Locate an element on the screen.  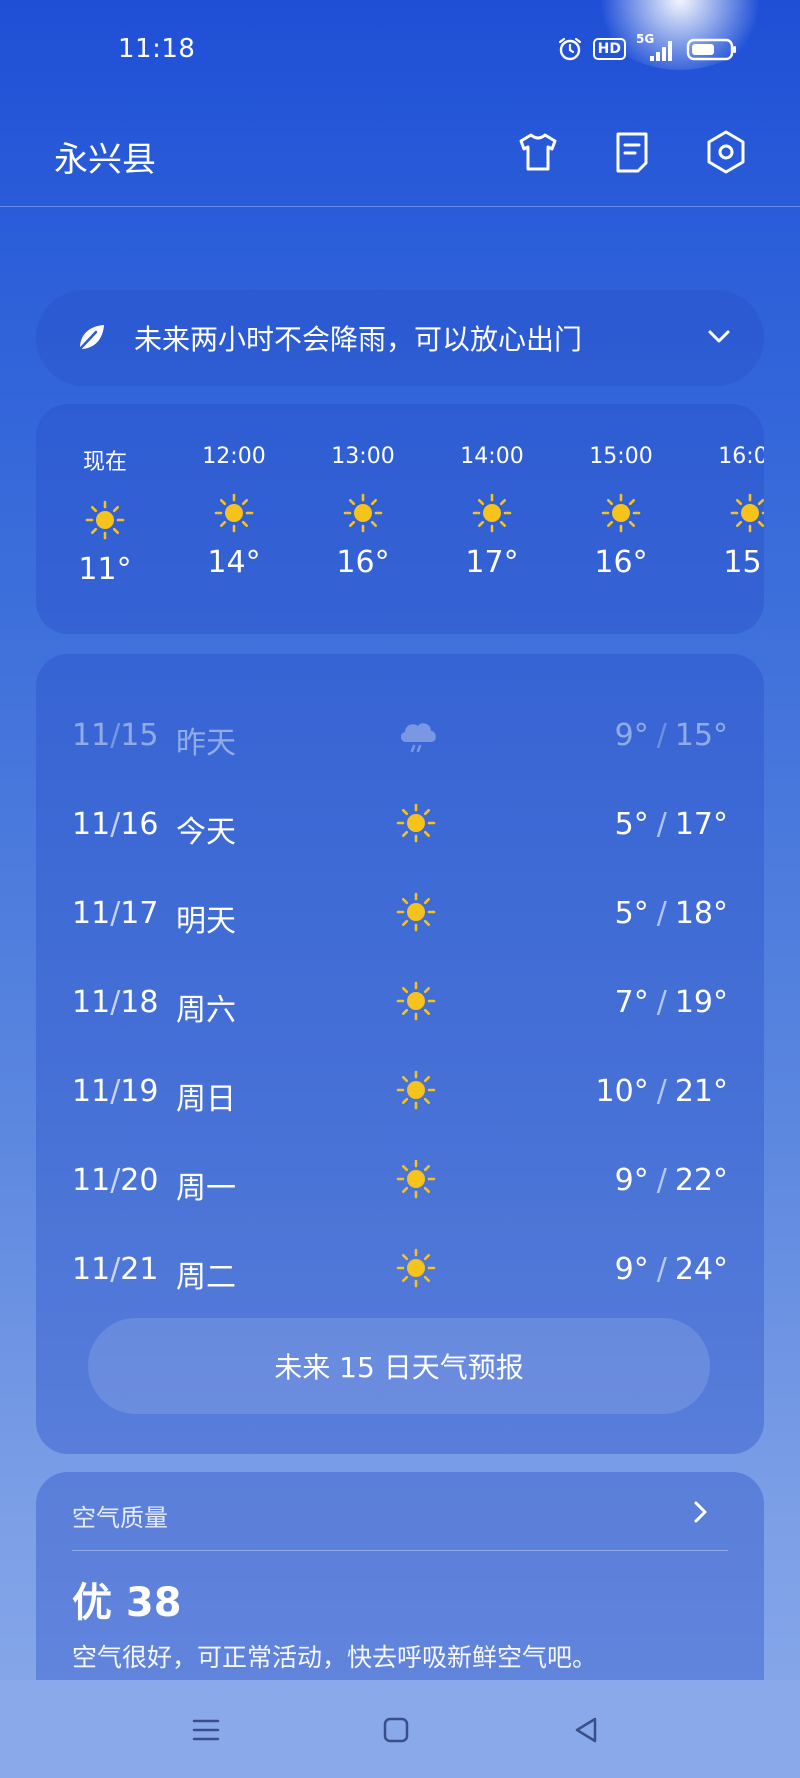
day-name: 明天 is located at coordinates (206, 921).